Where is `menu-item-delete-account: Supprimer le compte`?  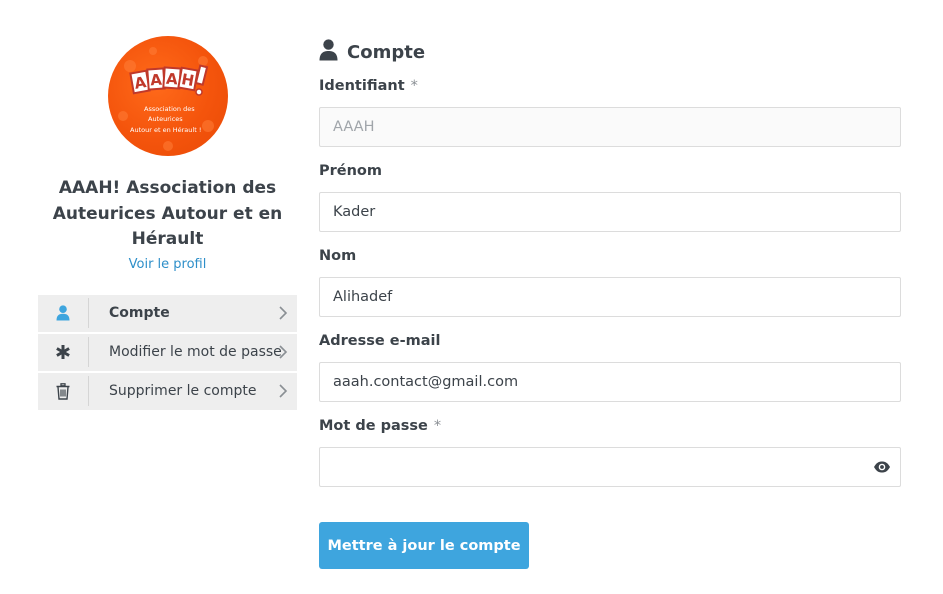 menu-item-delete-account: Supprimer le compte is located at coordinates (167, 391).